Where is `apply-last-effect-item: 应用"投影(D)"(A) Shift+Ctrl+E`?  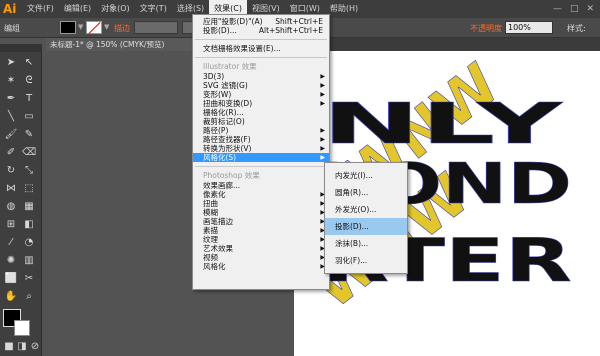 apply-last-effect-item: 应用"投影(D)"(A) Shift+Ctrl+E is located at coordinates (261, 21).